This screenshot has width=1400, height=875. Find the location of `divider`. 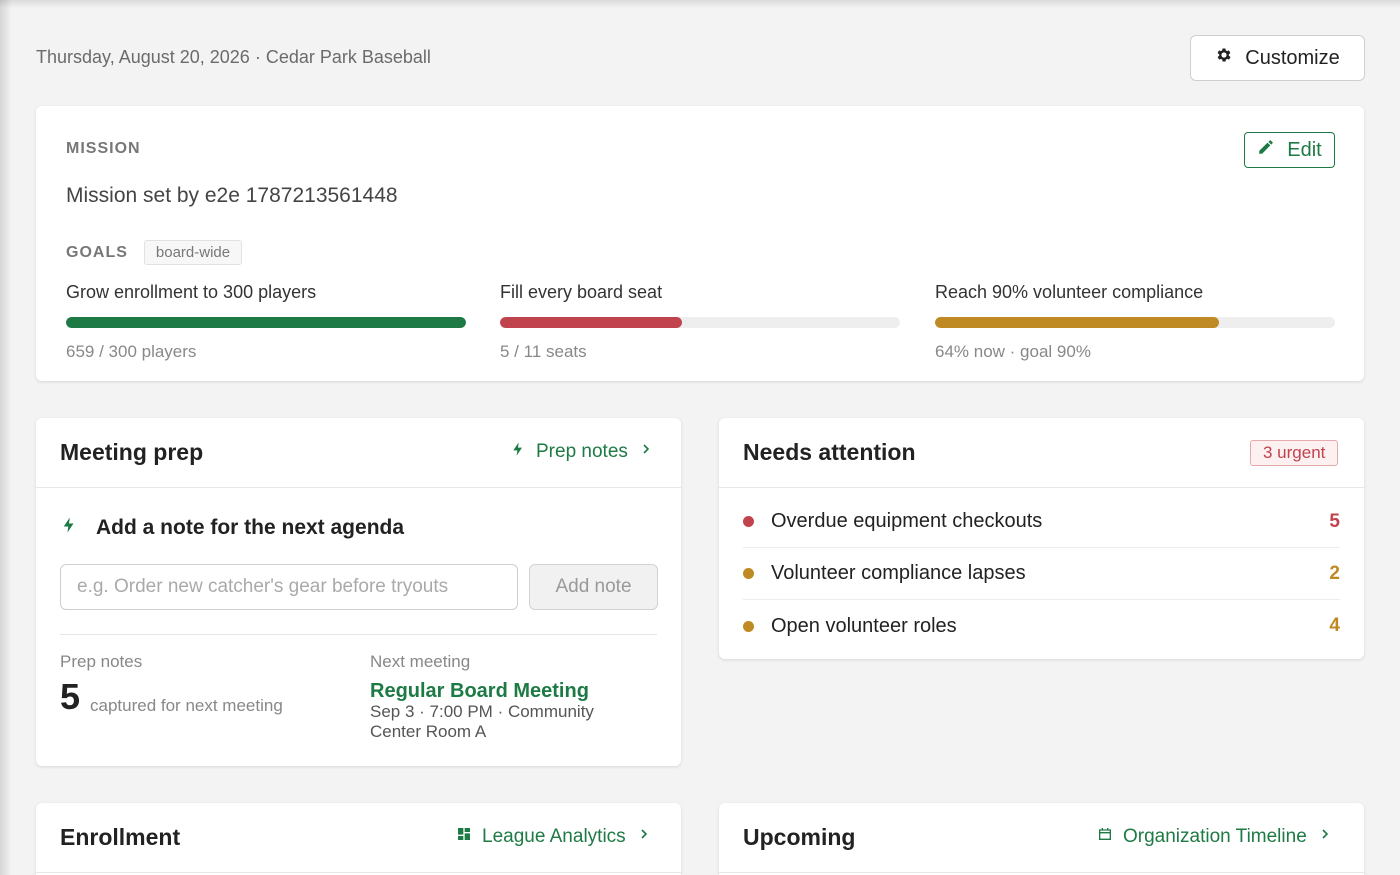

divider is located at coordinates (358, 634).